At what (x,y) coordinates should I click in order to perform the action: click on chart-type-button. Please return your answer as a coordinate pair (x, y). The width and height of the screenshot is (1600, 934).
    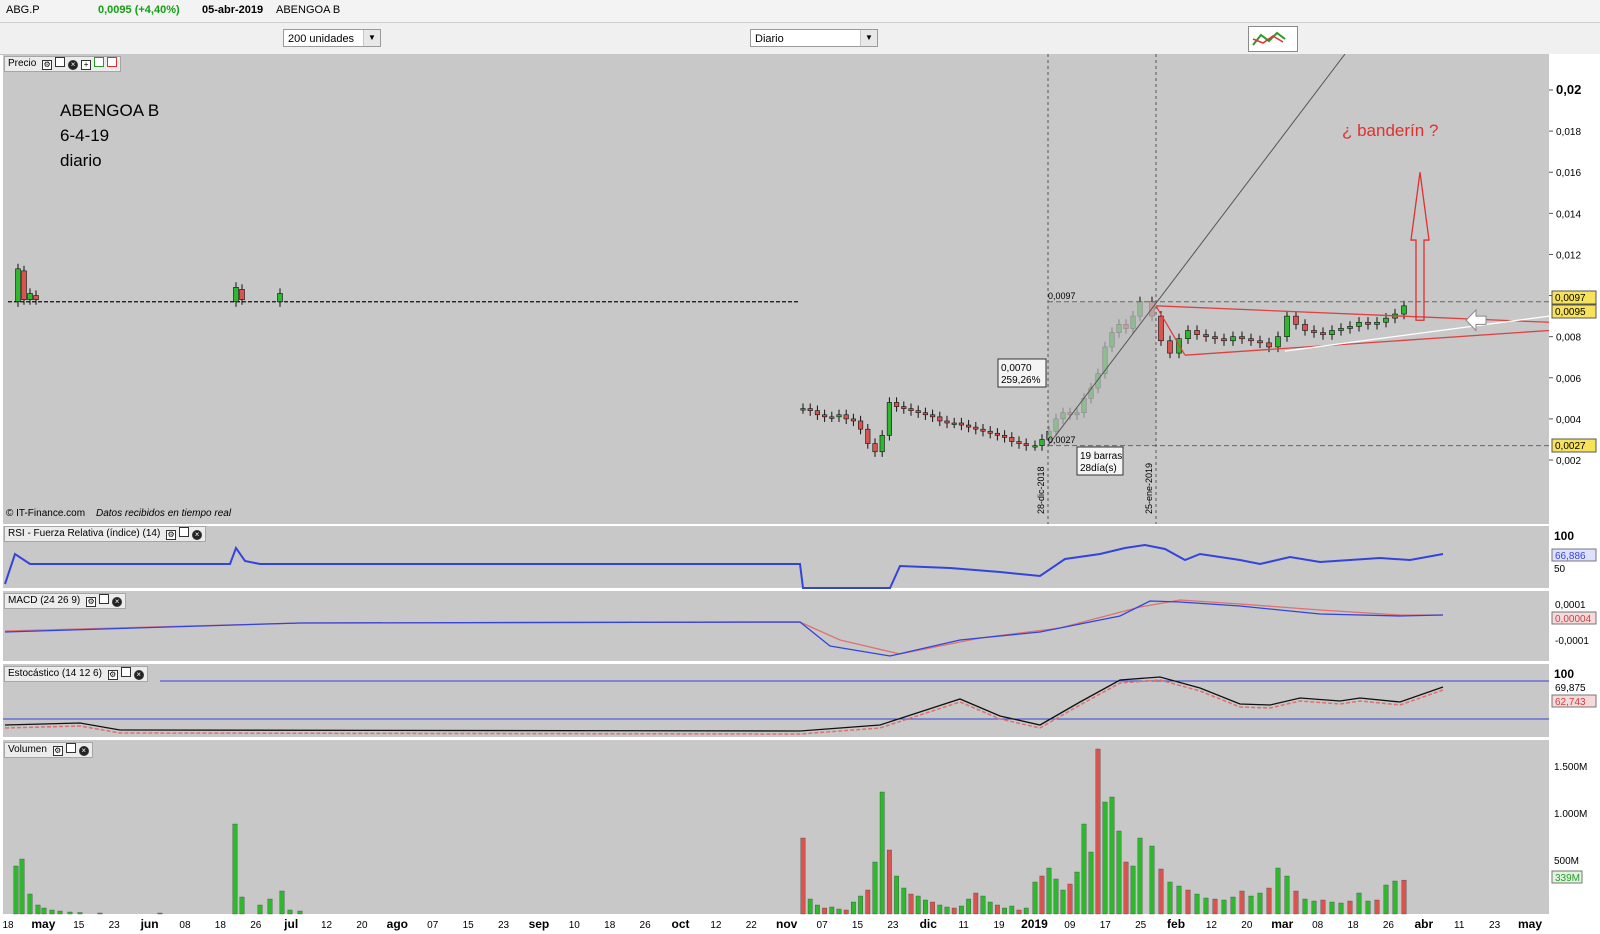
    Looking at the image, I should click on (1273, 39).